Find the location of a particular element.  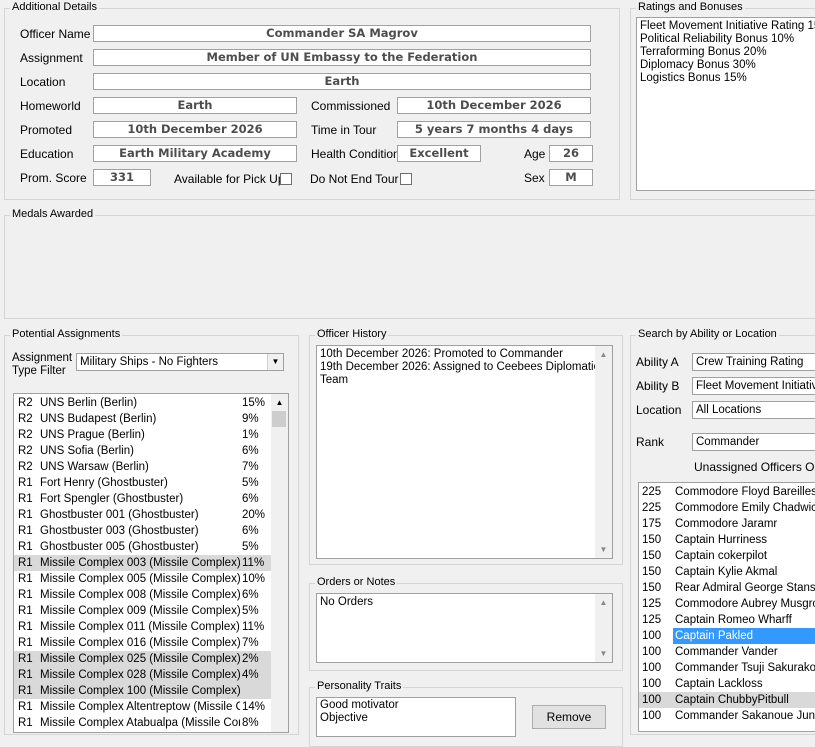

officer-result-row: 175 Commodore Jaramr is located at coordinates (727, 524).